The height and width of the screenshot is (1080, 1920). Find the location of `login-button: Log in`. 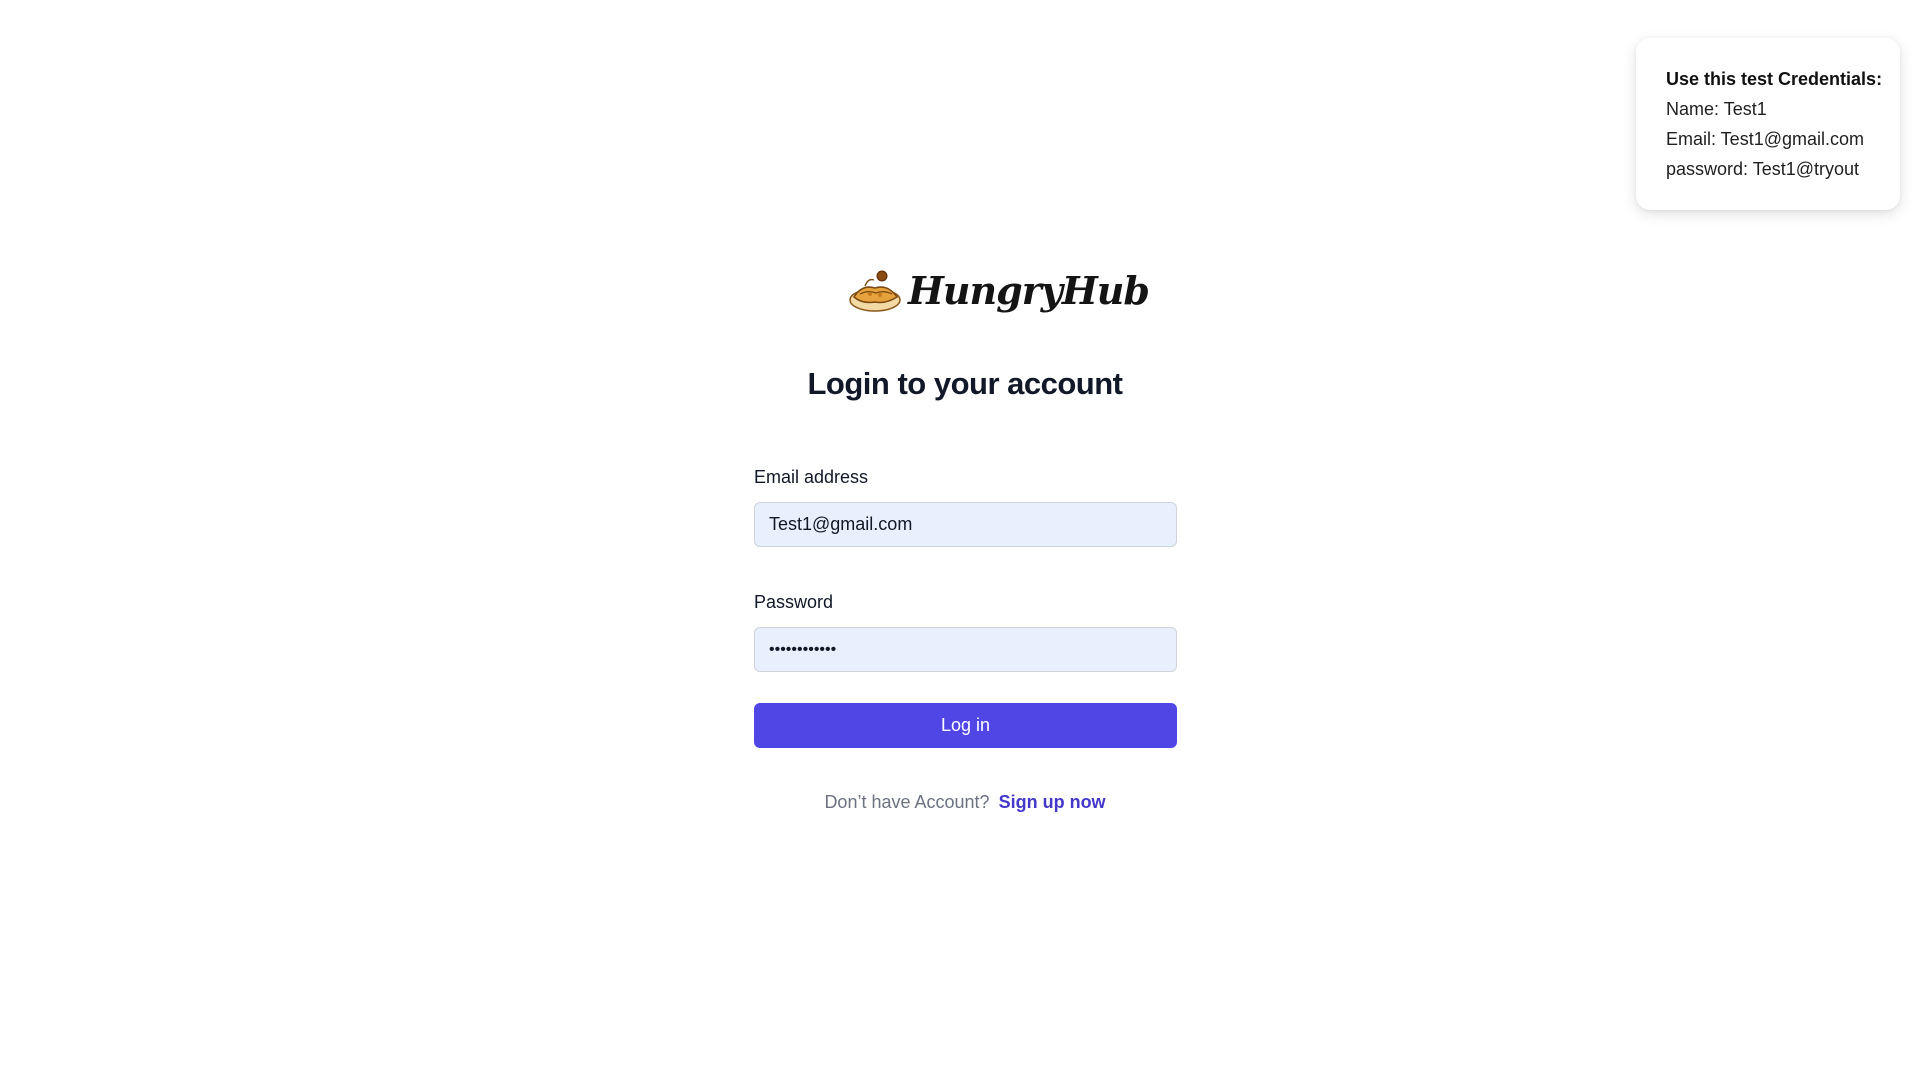

login-button: Log in is located at coordinates (965, 725).